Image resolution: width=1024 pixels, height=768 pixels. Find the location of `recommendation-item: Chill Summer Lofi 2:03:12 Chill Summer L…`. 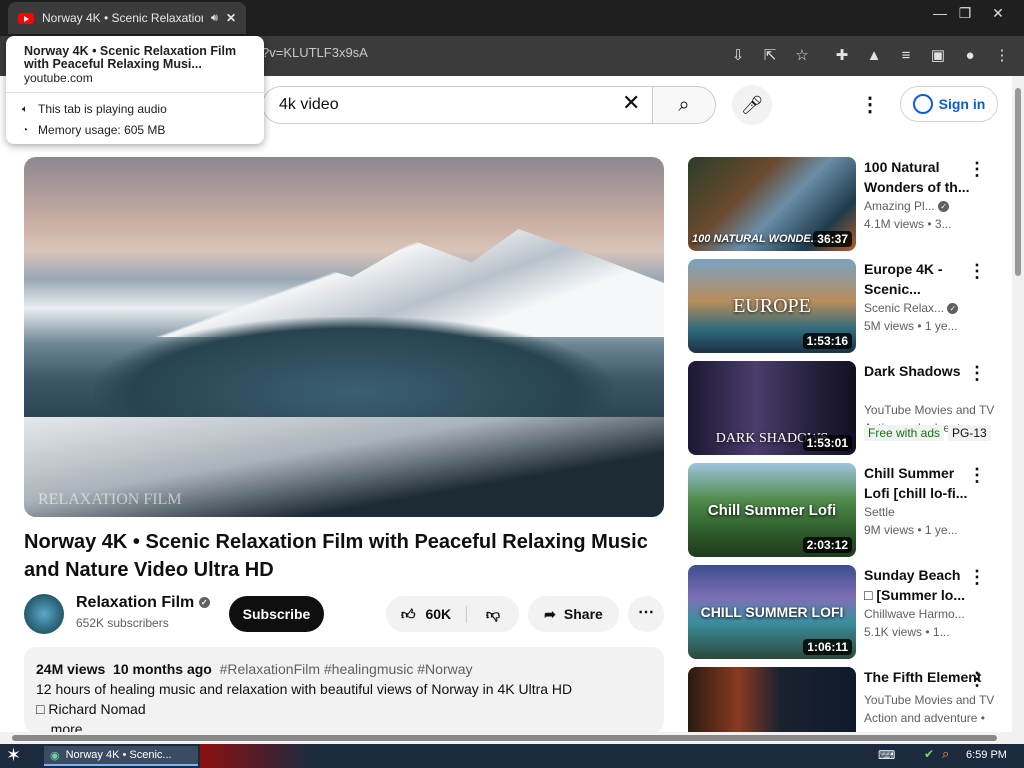

recommendation-item: Chill Summer Lofi 2:03:12 Chill Summer L… is located at coordinates (844, 510).